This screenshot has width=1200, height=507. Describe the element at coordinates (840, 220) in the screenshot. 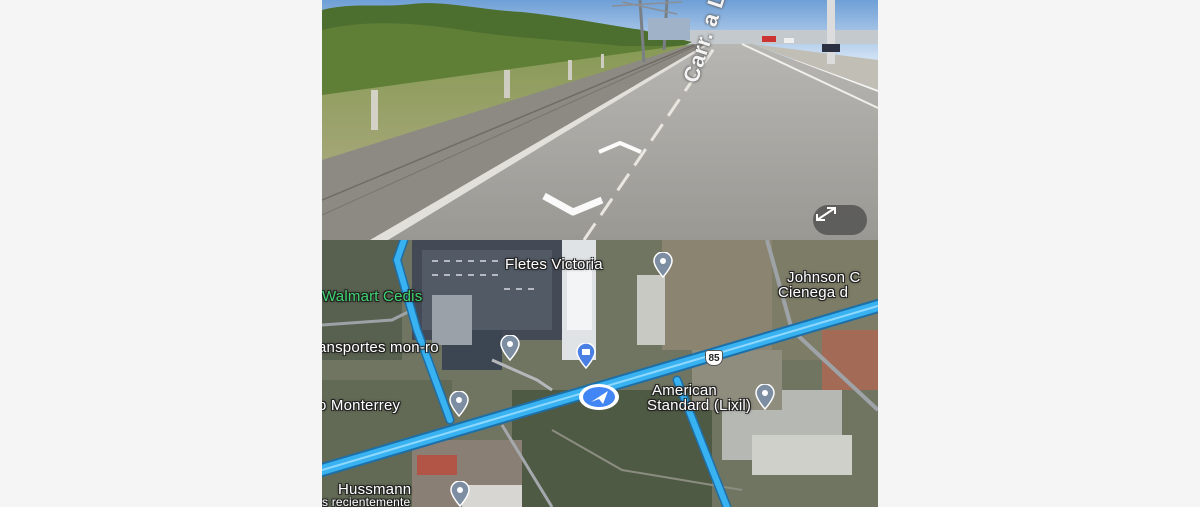

I see `expand-button` at that location.